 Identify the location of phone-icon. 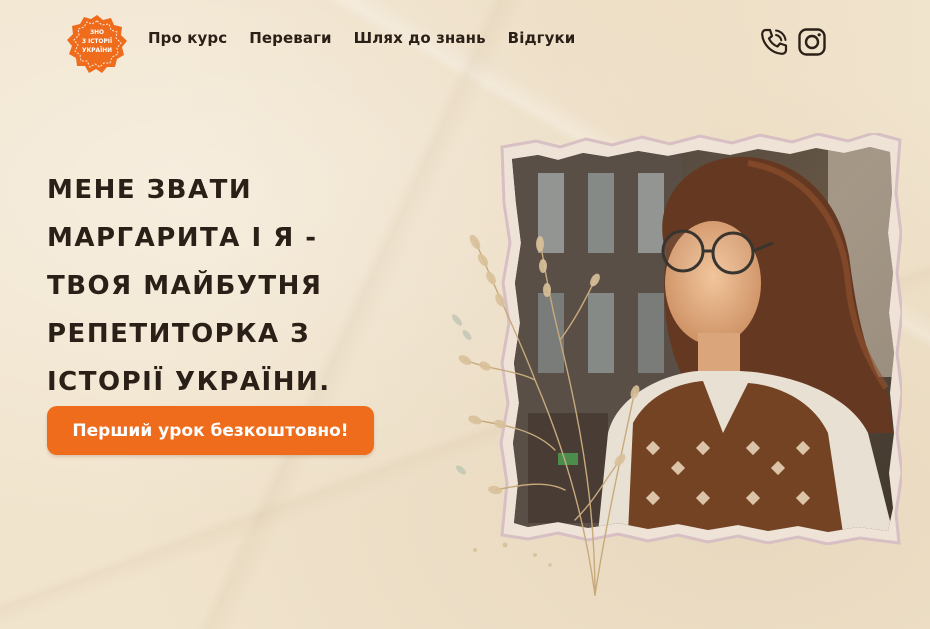
(774, 42).